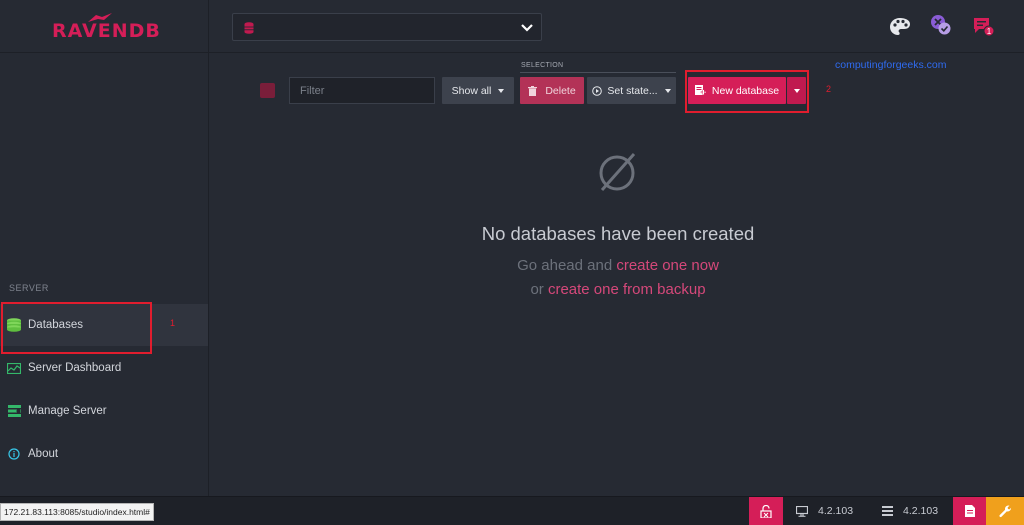 This screenshot has height=525, width=1024. I want to click on chevron-down-icon, so click(527, 28).